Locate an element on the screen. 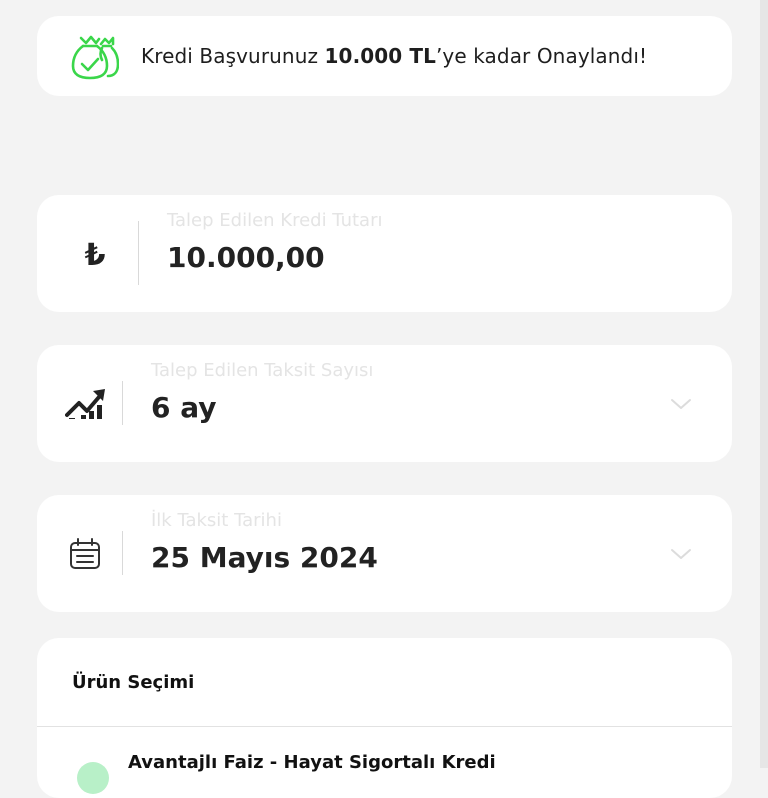 This screenshot has height=798, width=768. first-installment-date-label: İlk Taksit Tarihi is located at coordinates (216, 520).